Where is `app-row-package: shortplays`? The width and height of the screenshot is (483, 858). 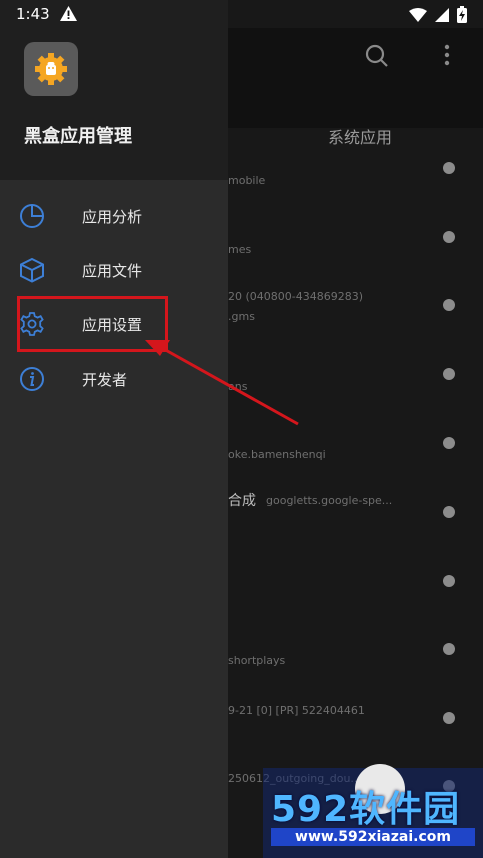 app-row-package: shortplays is located at coordinates (257, 660).